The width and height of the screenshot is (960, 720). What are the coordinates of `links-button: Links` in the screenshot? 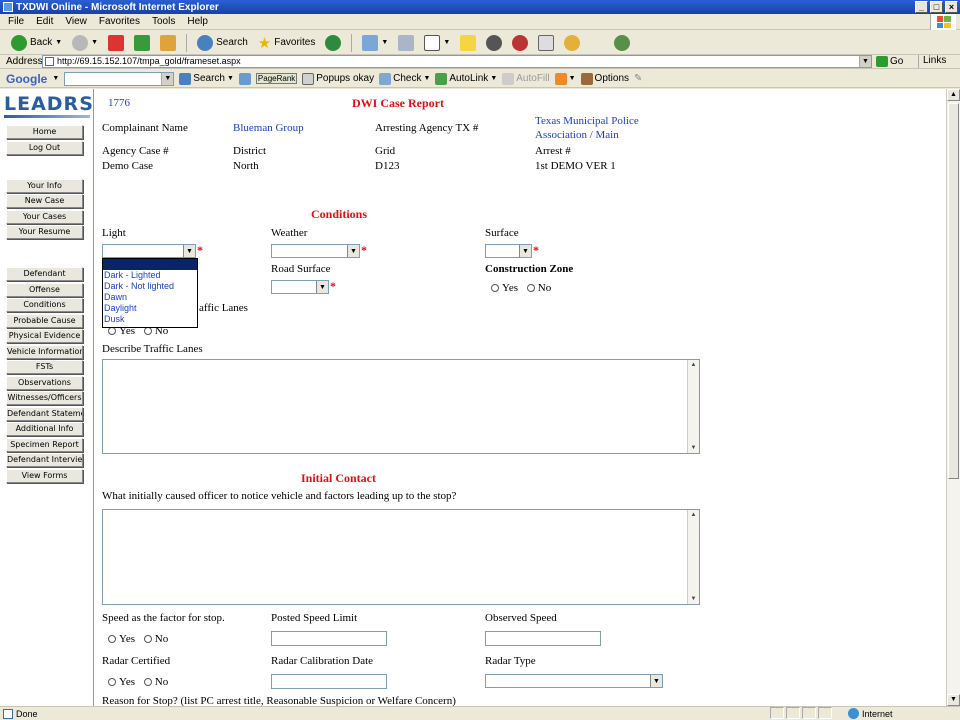 It's located at (932, 61).